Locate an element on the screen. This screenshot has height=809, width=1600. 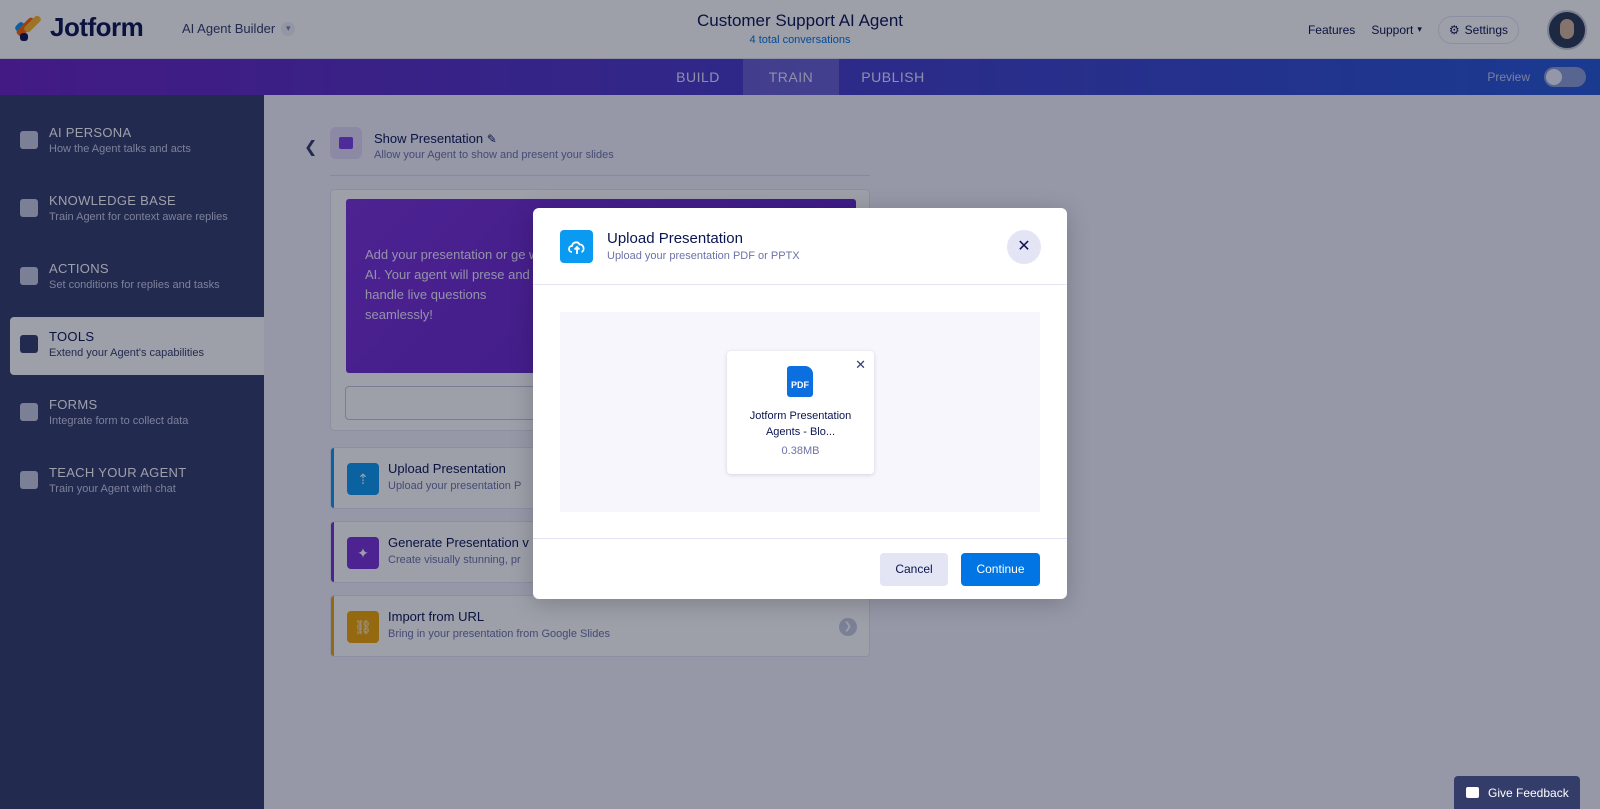
close-icon: ✕ is located at coordinates (1024, 247).